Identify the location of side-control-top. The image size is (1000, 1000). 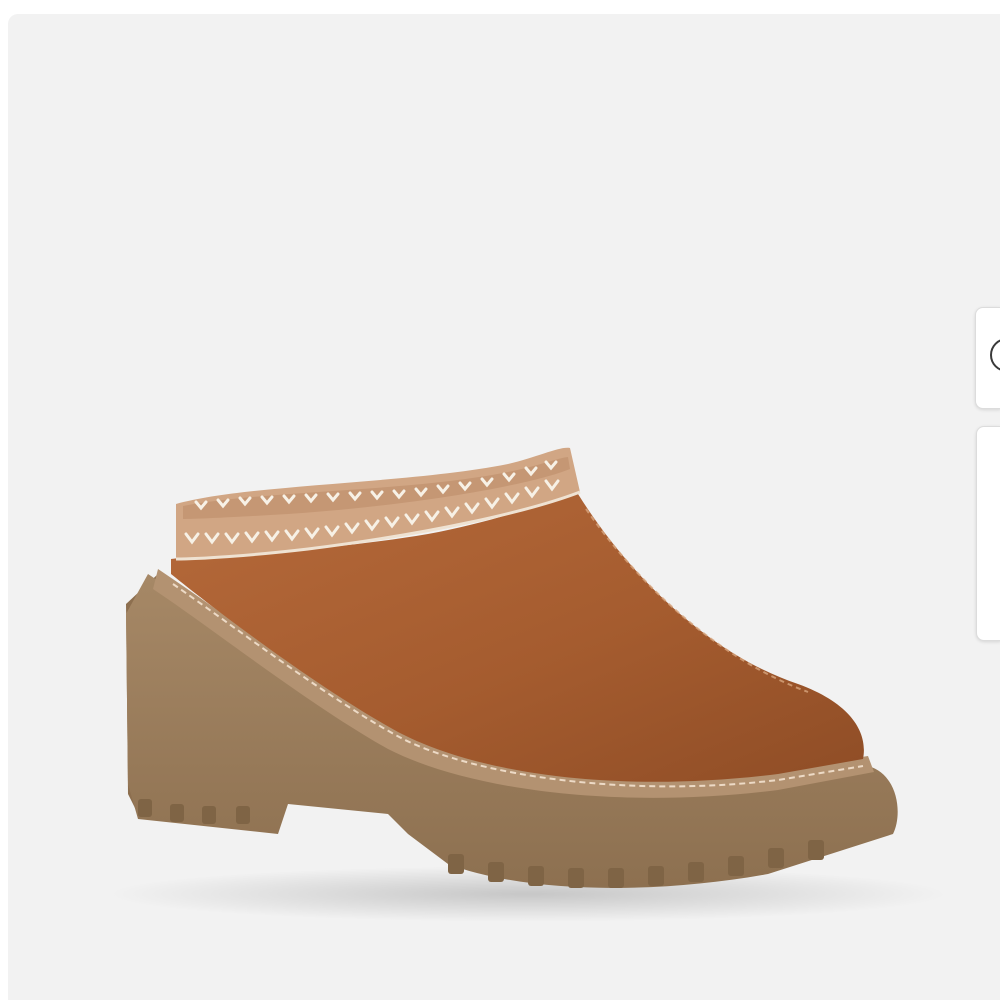
(987, 358).